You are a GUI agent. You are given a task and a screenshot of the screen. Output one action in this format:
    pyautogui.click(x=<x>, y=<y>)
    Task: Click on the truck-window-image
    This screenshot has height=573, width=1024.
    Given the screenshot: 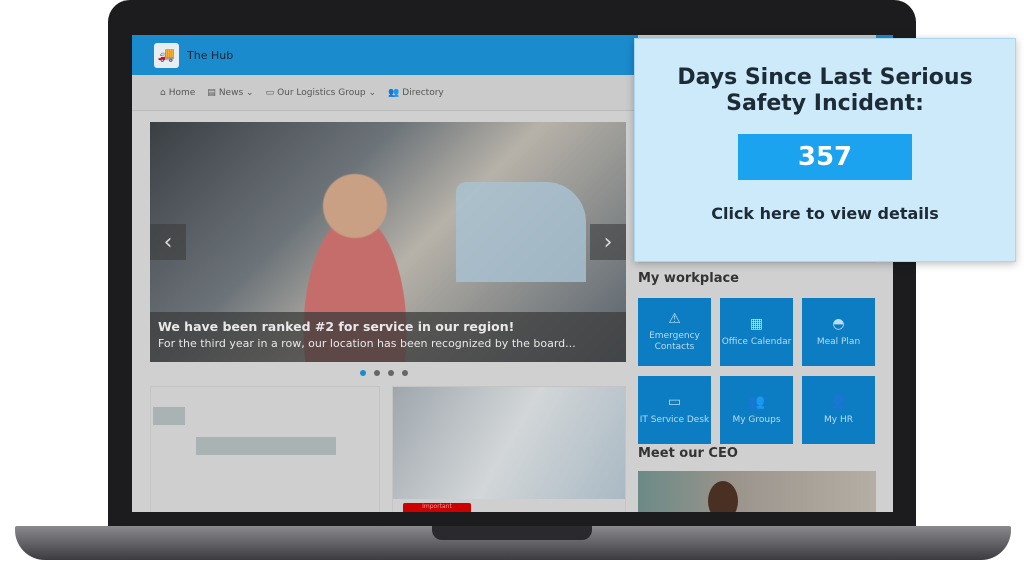 What is the action you would take?
    pyautogui.click(x=521, y=232)
    